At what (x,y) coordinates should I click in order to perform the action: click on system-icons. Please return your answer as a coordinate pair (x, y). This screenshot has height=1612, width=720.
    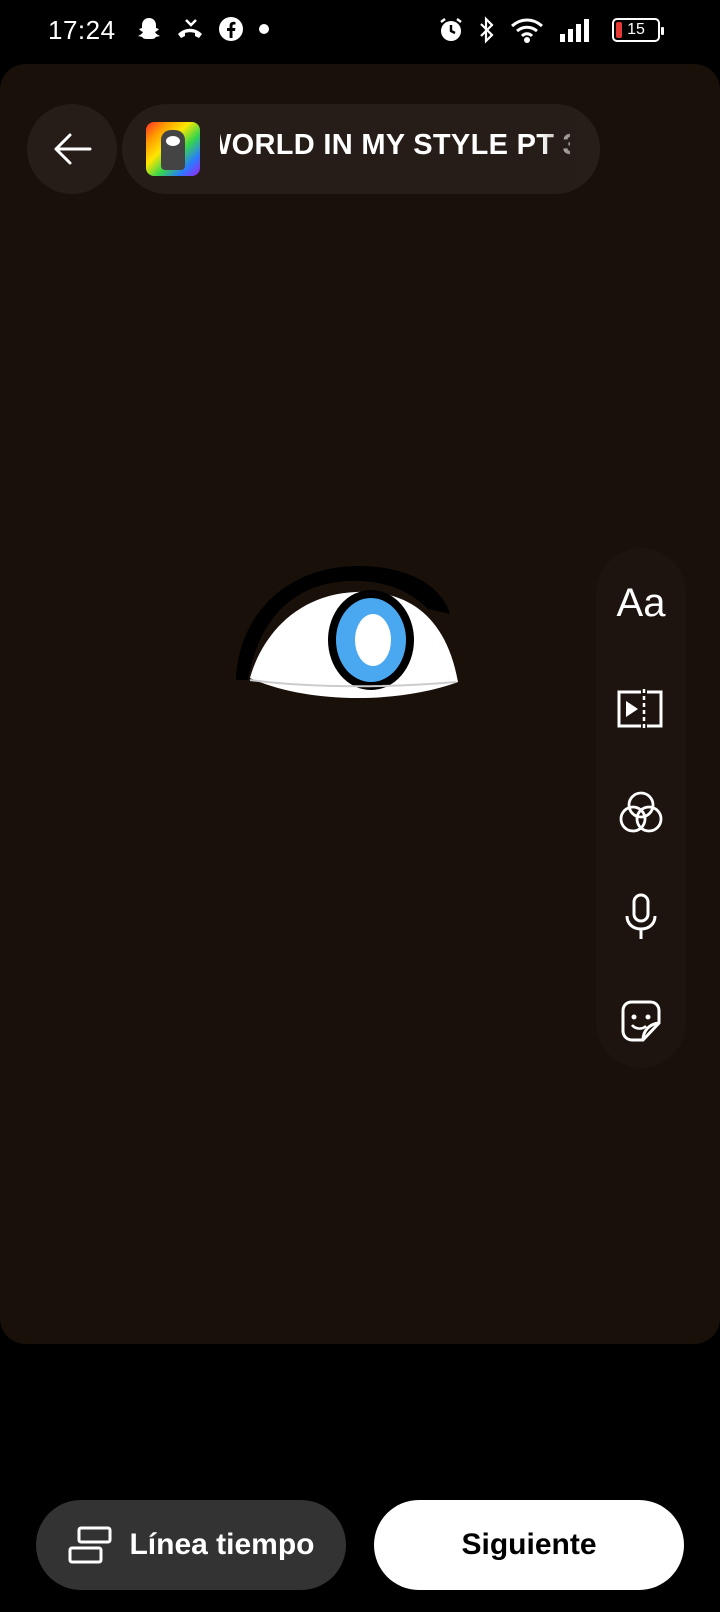
    Looking at the image, I should click on (515, 32).